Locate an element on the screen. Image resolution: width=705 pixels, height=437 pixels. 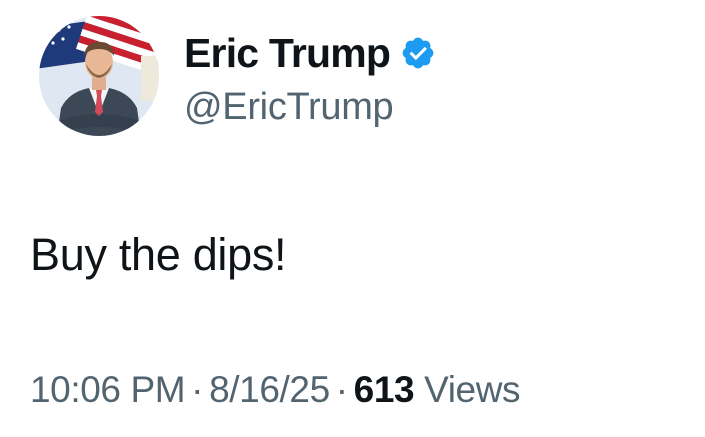
timestamp-date: 8/16/25 is located at coordinates (269, 389).